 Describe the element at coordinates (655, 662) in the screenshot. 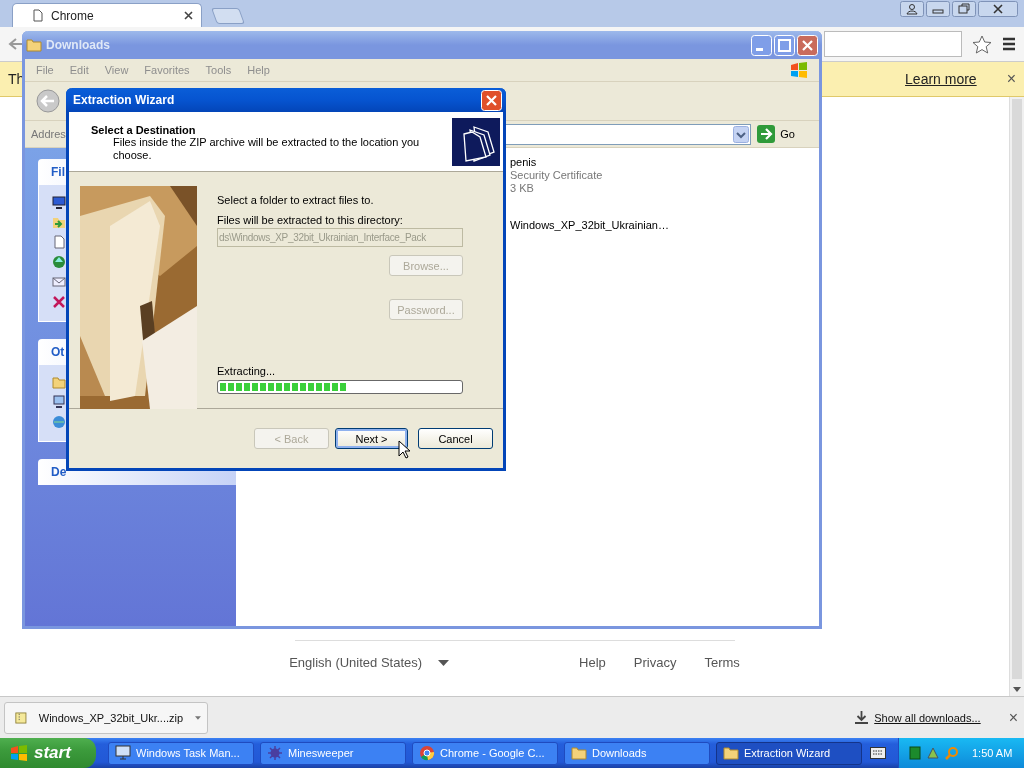

I see `footer-link: Privacy` at that location.